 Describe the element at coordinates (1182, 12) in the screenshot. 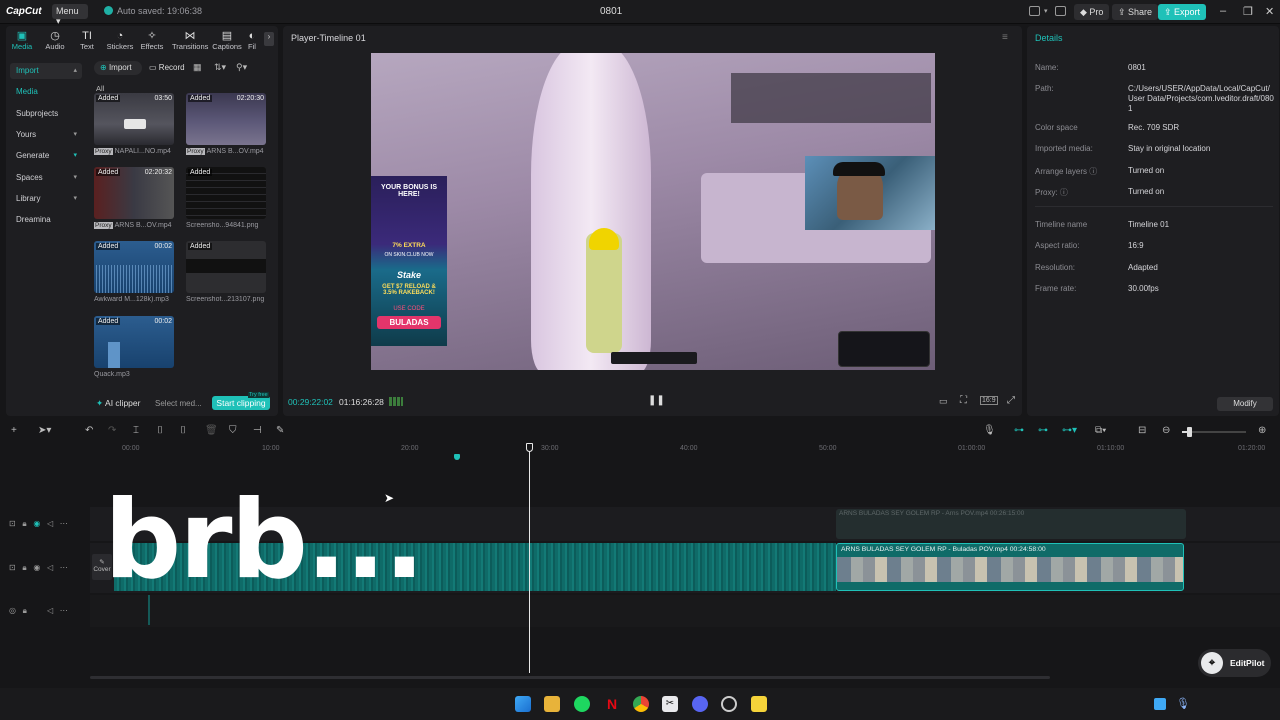

I see `export-button: ⇪ Export` at that location.